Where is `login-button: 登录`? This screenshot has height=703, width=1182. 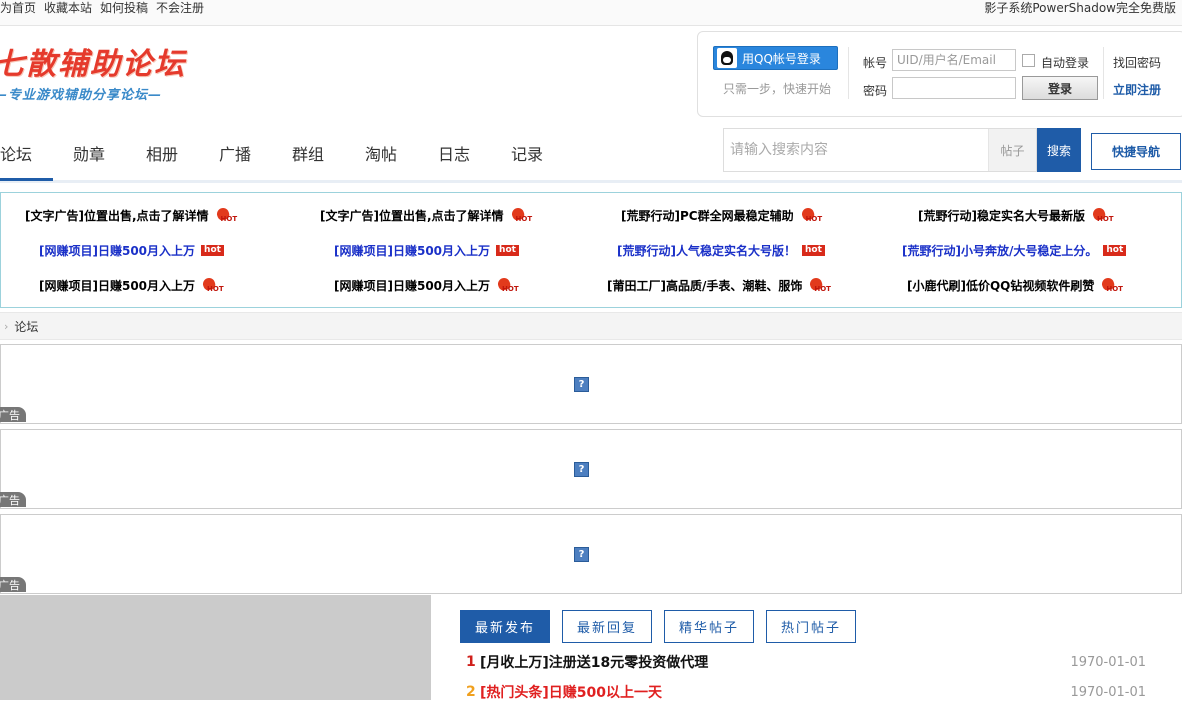
login-button: 登录 is located at coordinates (1060, 88).